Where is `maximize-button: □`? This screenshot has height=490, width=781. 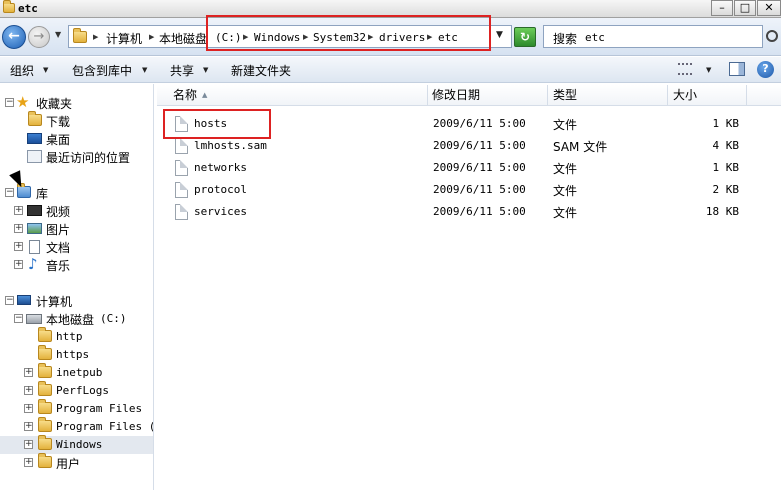 maximize-button: □ is located at coordinates (745, 8).